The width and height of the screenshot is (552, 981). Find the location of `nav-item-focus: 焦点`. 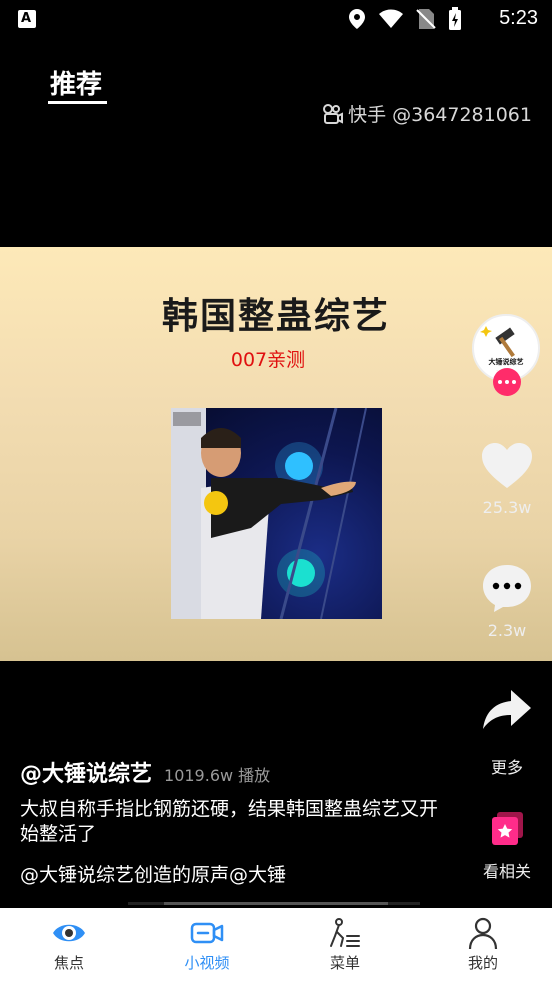

nav-item-focus: 焦点 is located at coordinates (69, 944).